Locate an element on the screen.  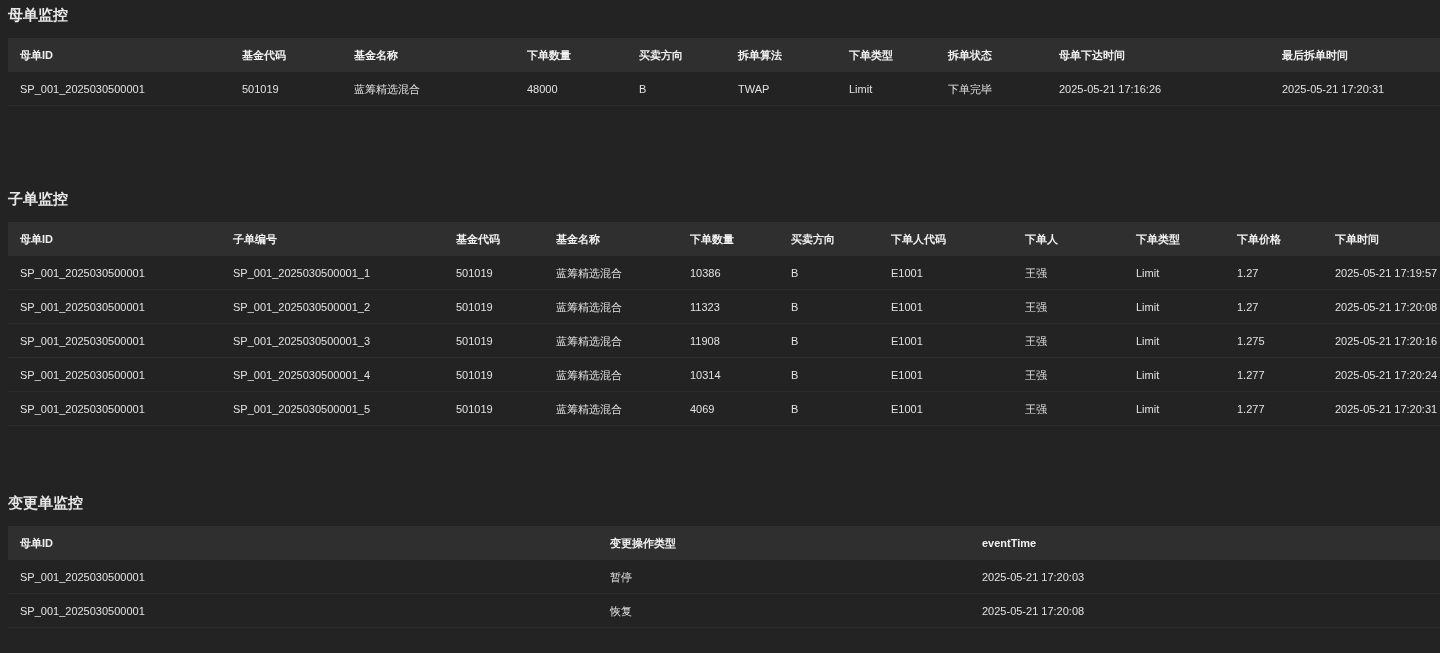
table-cell: 10386 is located at coordinates (728, 273).